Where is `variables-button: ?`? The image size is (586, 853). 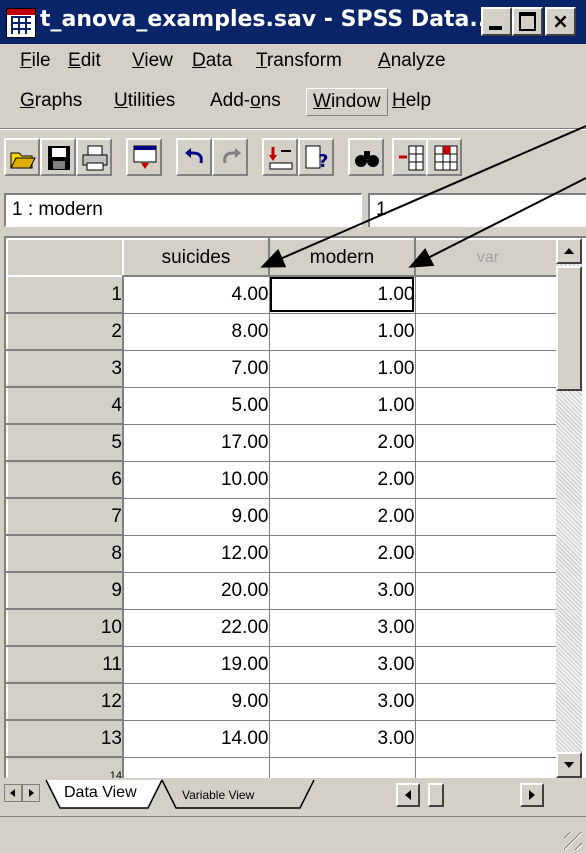
variables-button: ? is located at coordinates (316, 157).